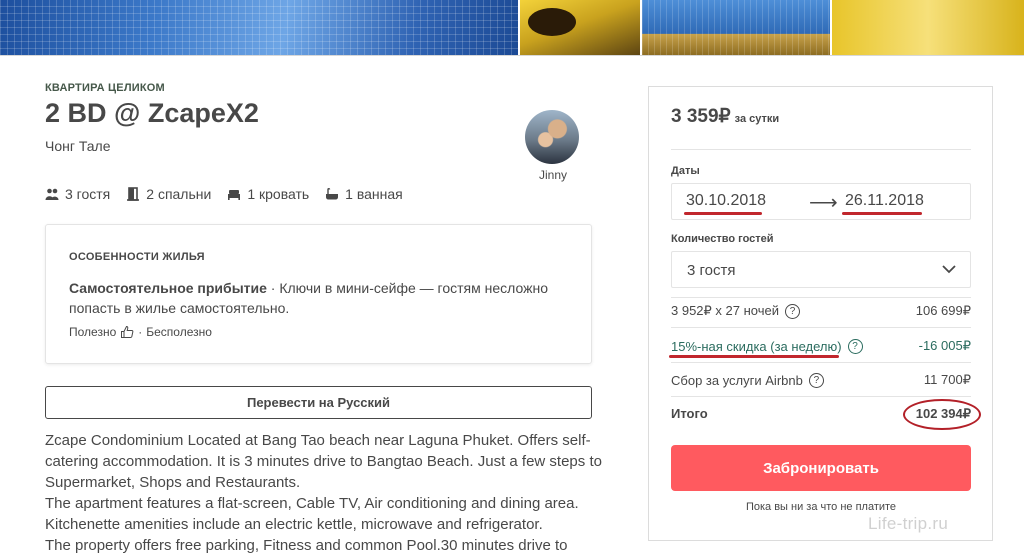 The image size is (1024, 555). What do you see at coordinates (152, 113) in the screenshot?
I see `listing-title: 2 BD @ ZcapeX2` at bounding box center [152, 113].